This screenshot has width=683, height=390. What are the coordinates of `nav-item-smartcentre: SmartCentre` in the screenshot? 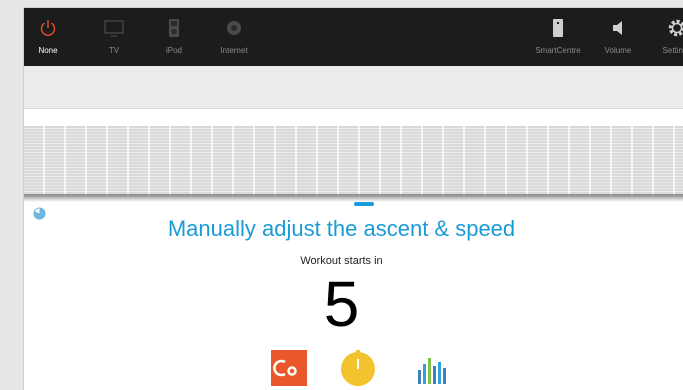 It's located at (558, 37).